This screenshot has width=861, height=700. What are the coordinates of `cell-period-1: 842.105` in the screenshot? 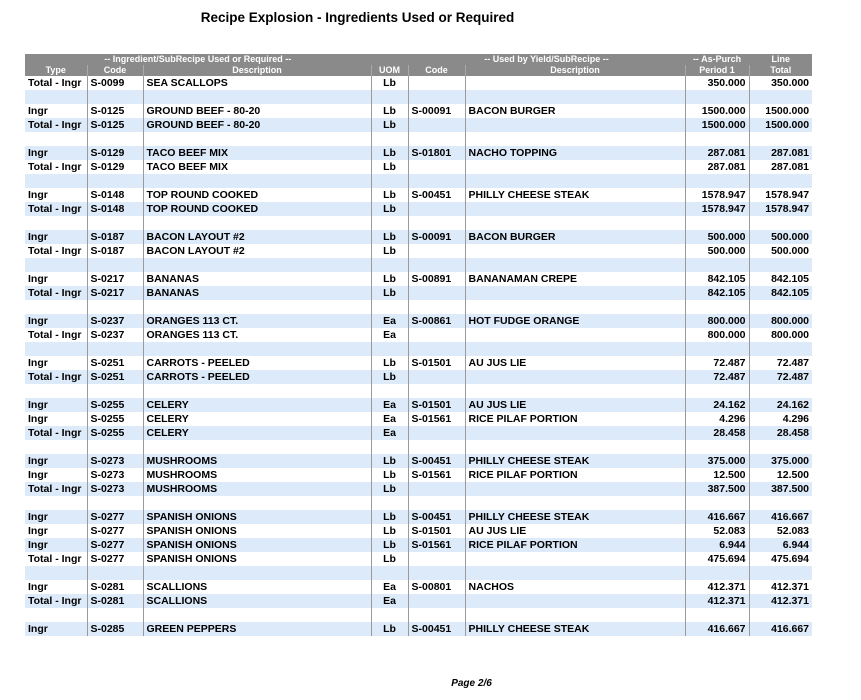 It's located at (717, 279).